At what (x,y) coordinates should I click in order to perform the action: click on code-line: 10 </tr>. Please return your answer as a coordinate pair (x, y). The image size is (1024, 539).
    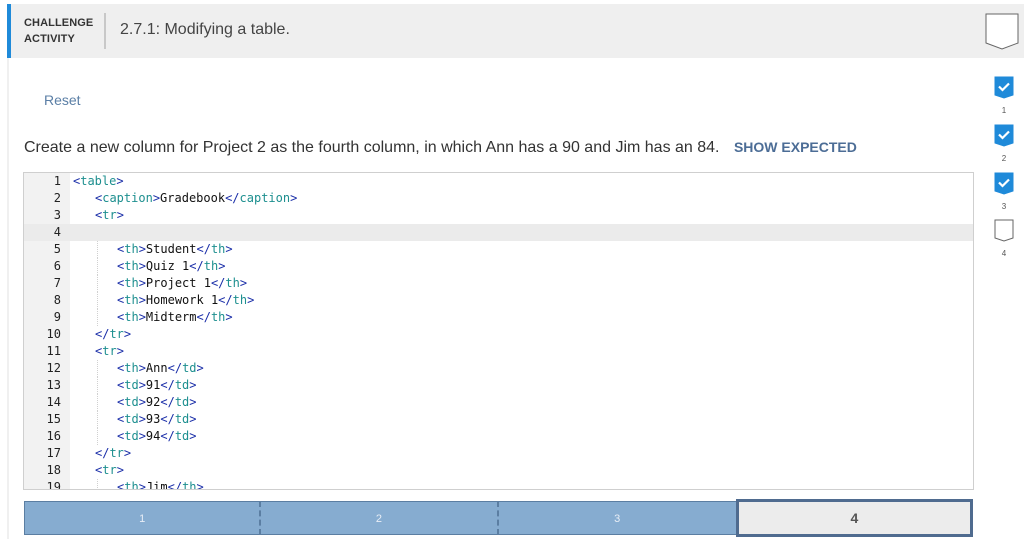
    Looking at the image, I should click on (498, 334).